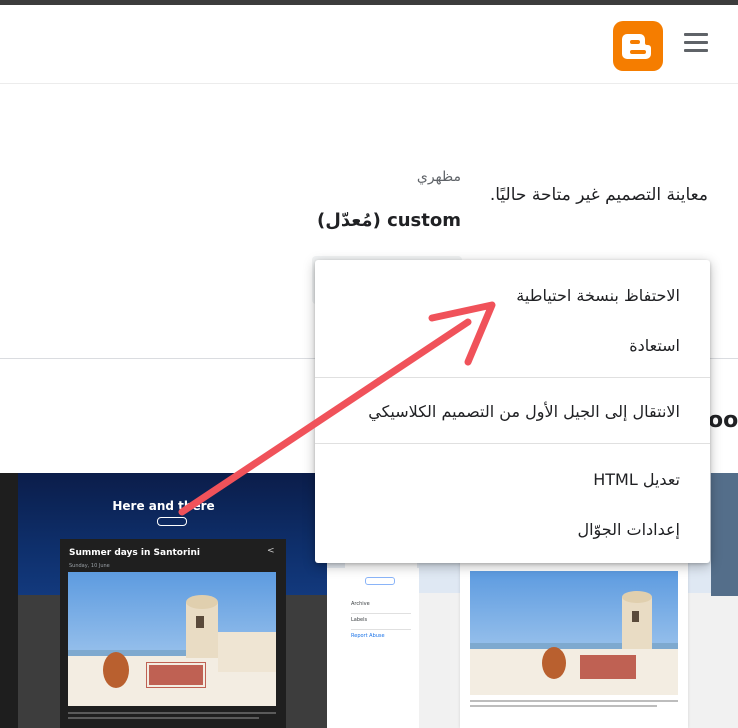  I want to click on preview-sidebar-archive: Archive, so click(360, 604).